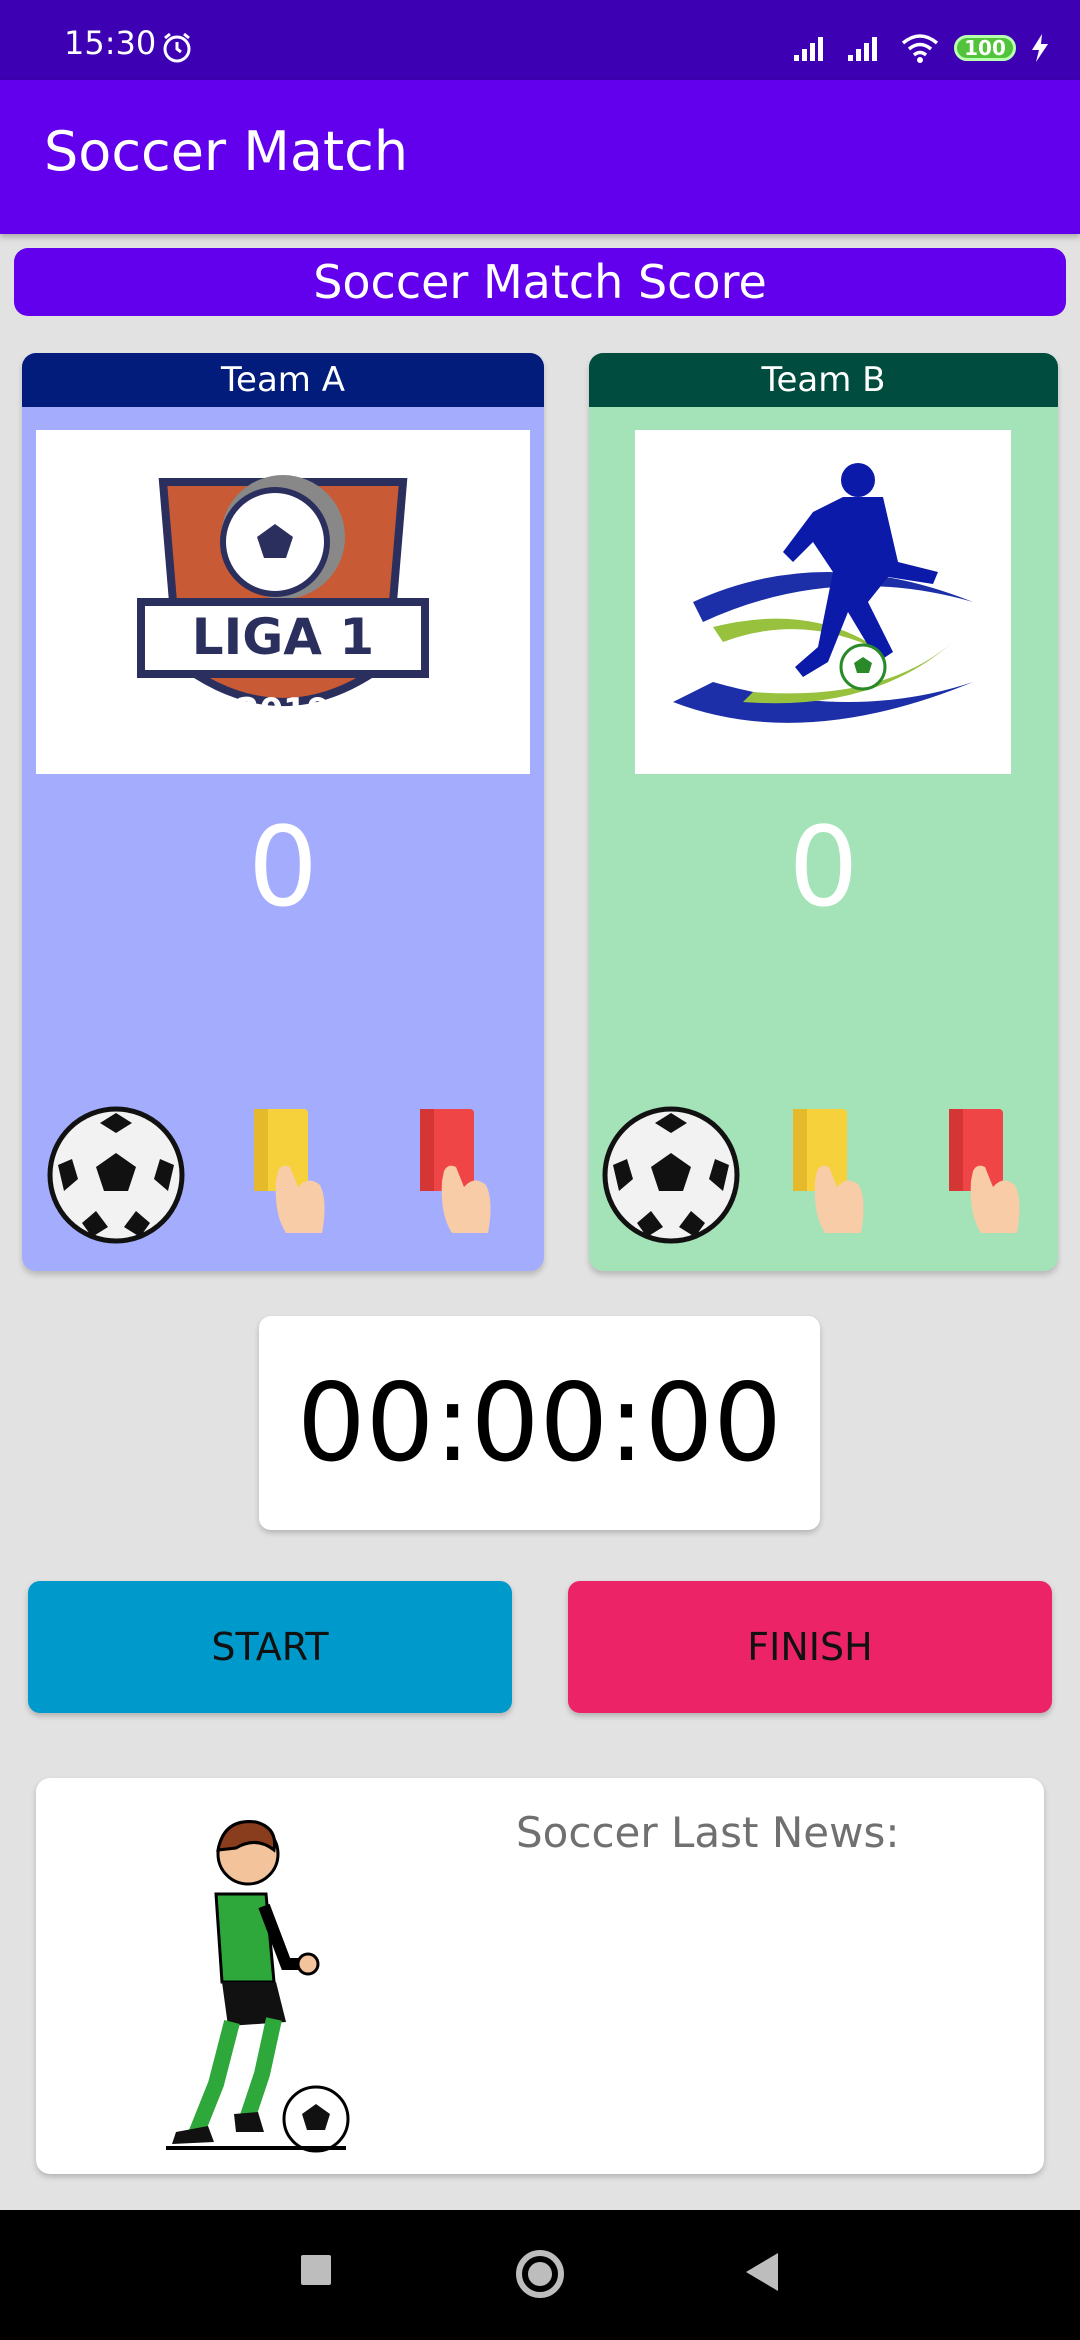 The width and height of the screenshot is (1080, 2340). What do you see at coordinates (1040, 48) in the screenshot?
I see `charging-icon` at bounding box center [1040, 48].